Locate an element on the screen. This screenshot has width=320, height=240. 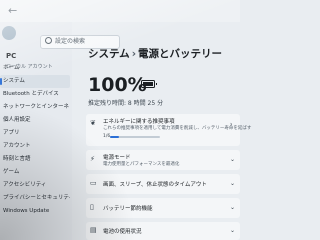
pc-name: PC is located at coordinates (11, 56).